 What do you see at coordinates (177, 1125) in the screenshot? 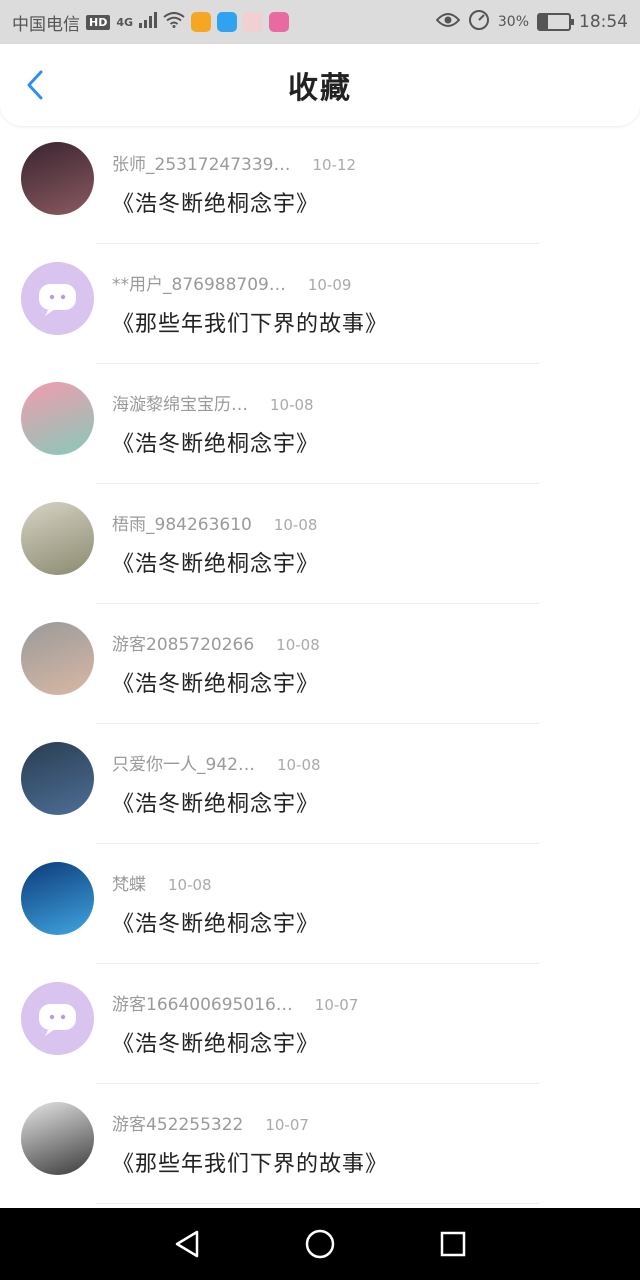
I see `username: 游客452255322` at bounding box center [177, 1125].